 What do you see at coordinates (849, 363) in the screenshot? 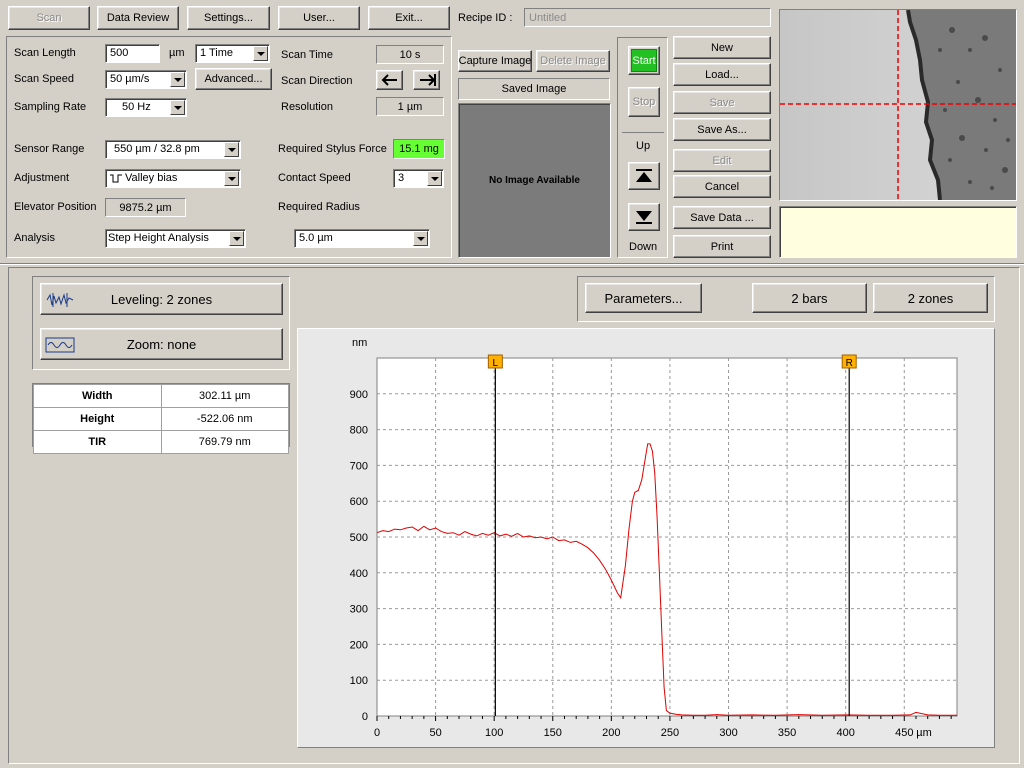
I see `marker-label: R` at bounding box center [849, 363].